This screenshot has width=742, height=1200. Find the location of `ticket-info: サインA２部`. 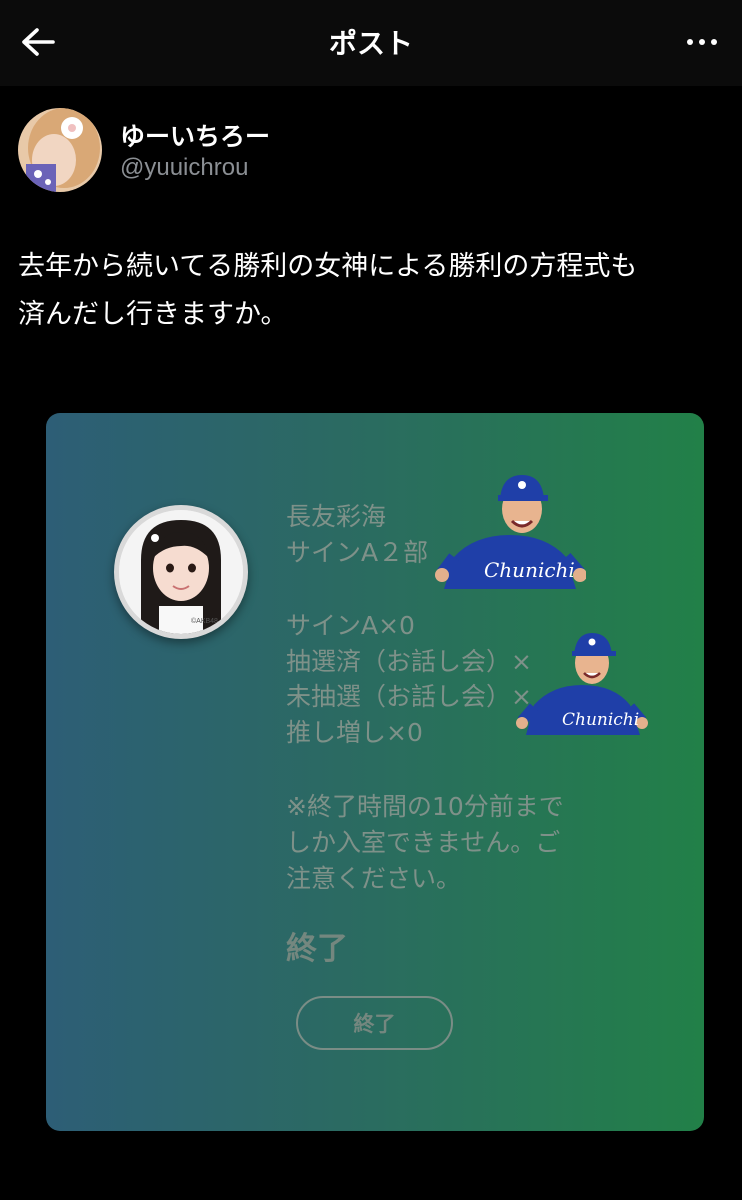

ticket-info: サインA２部 is located at coordinates (357, 552).